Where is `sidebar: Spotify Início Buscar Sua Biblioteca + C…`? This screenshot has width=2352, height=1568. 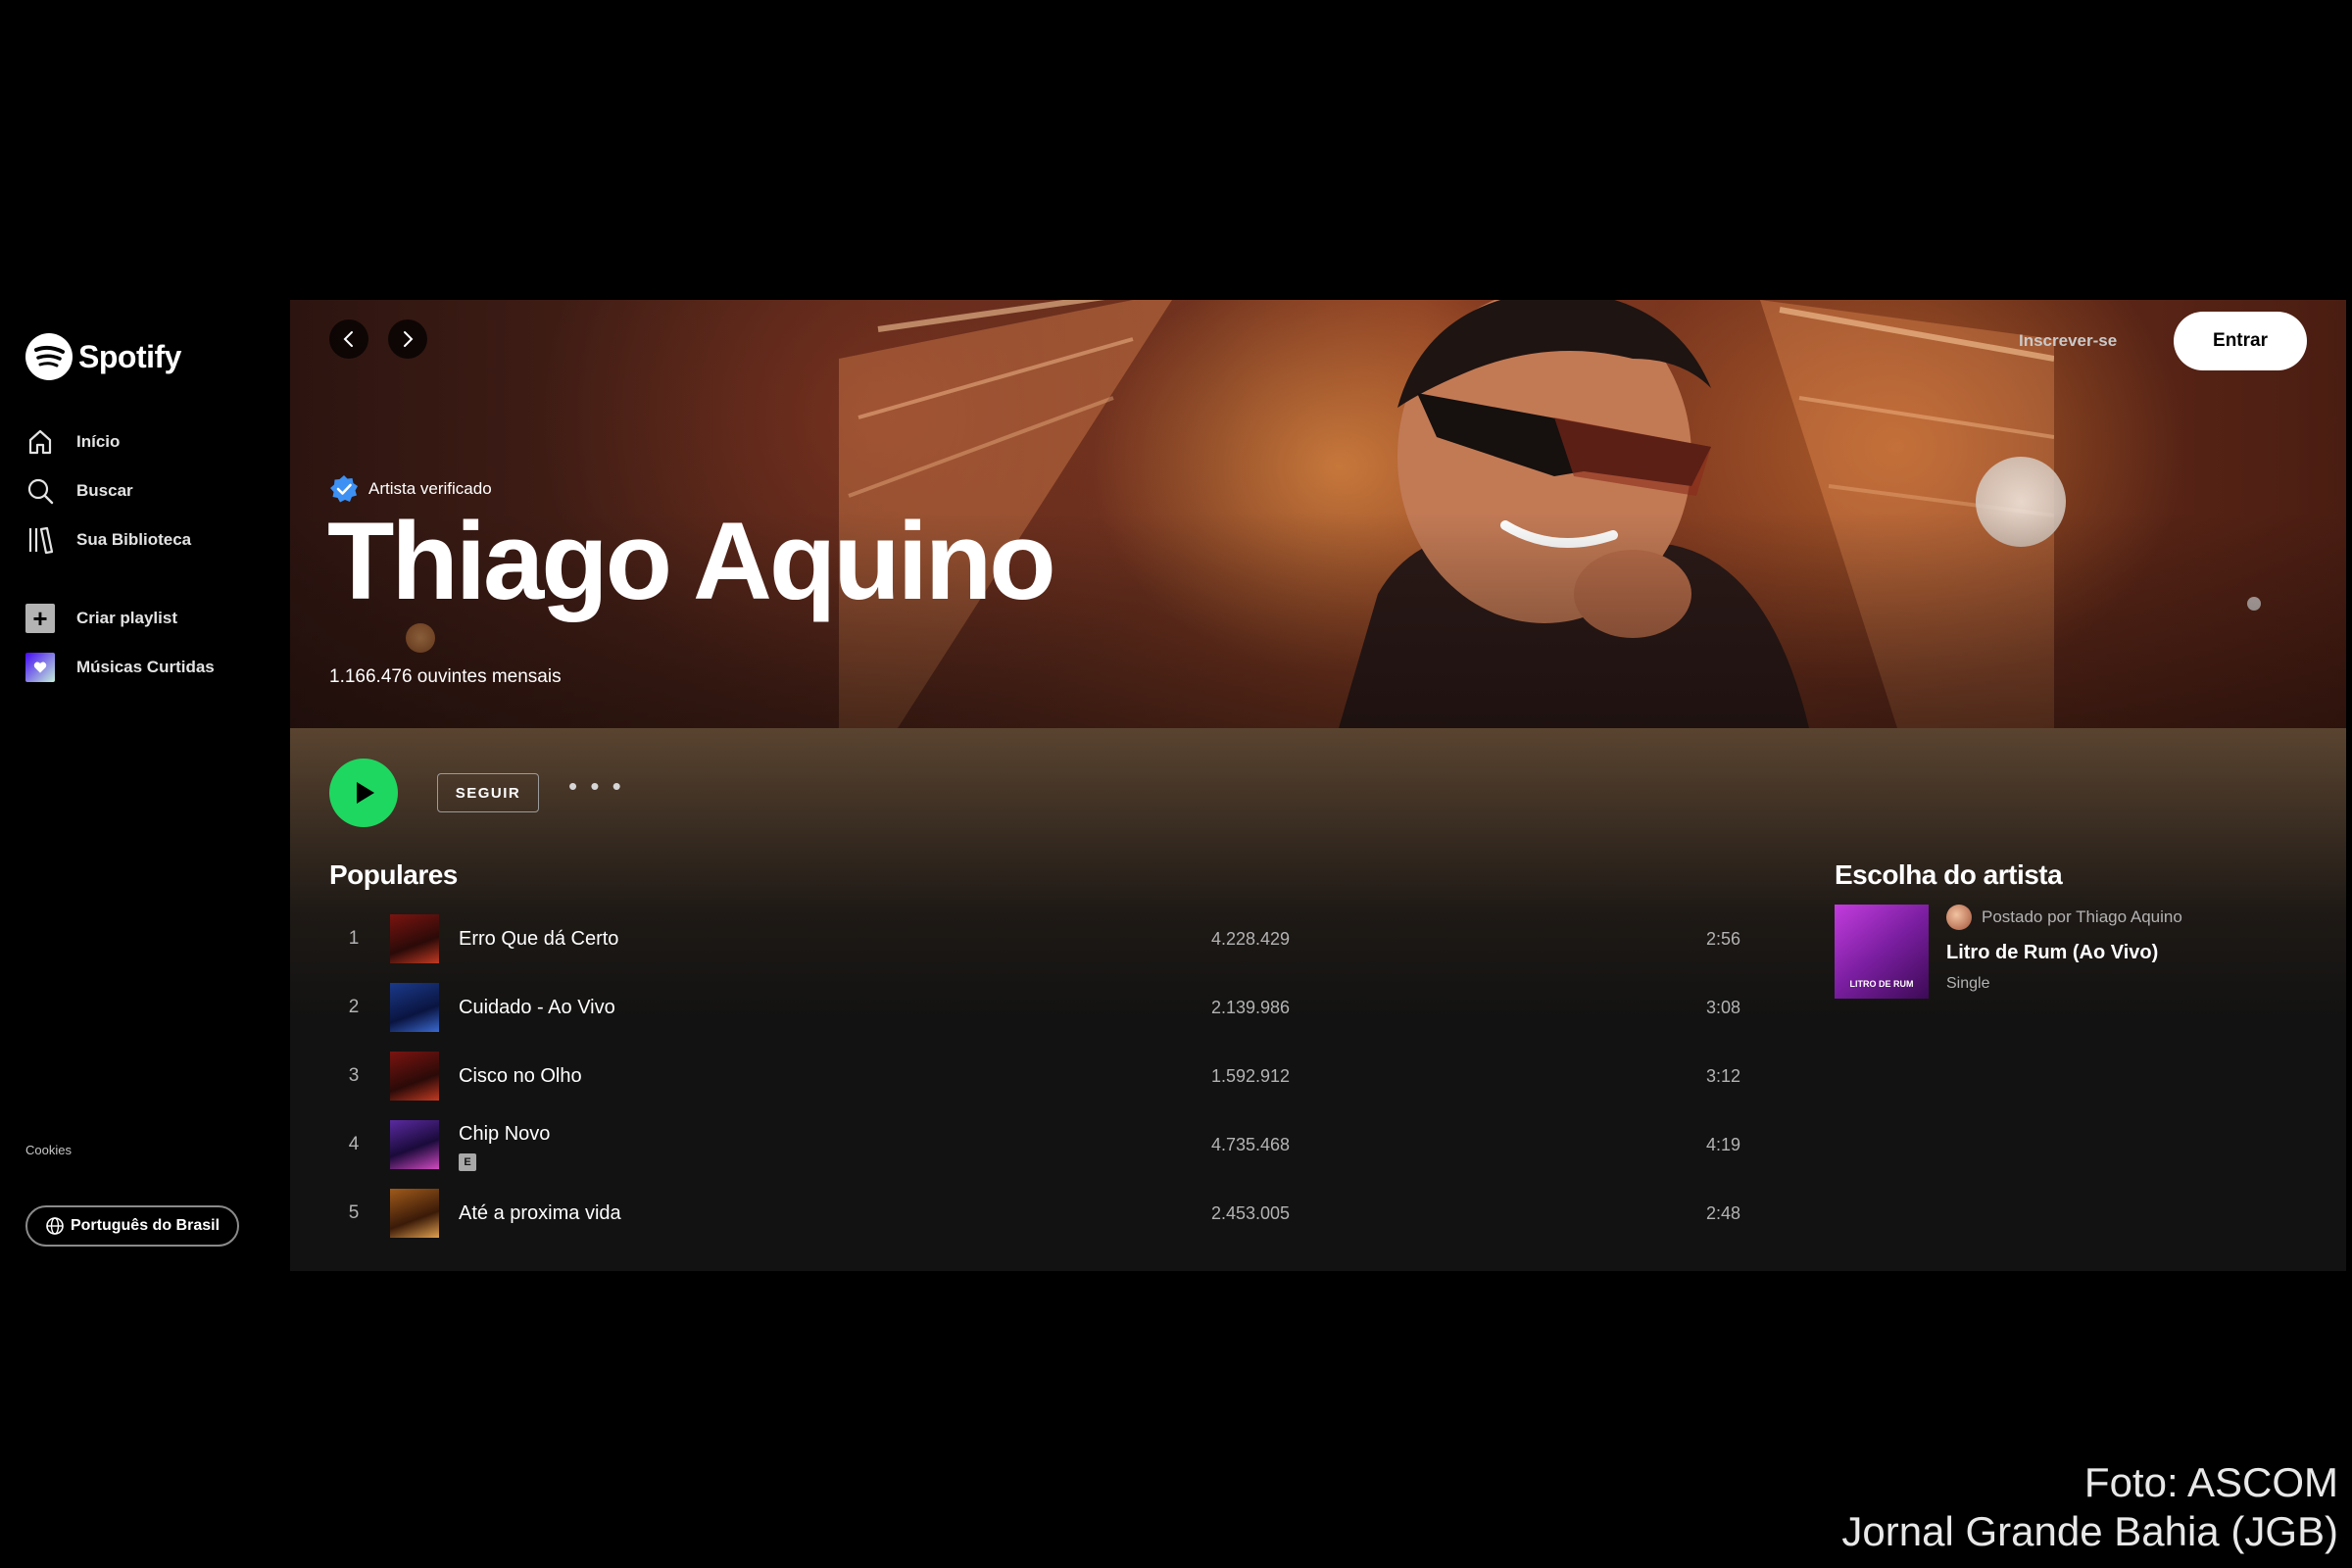
sidebar: Spotify Início Buscar Sua Biblioteca + C… is located at coordinates (145, 785).